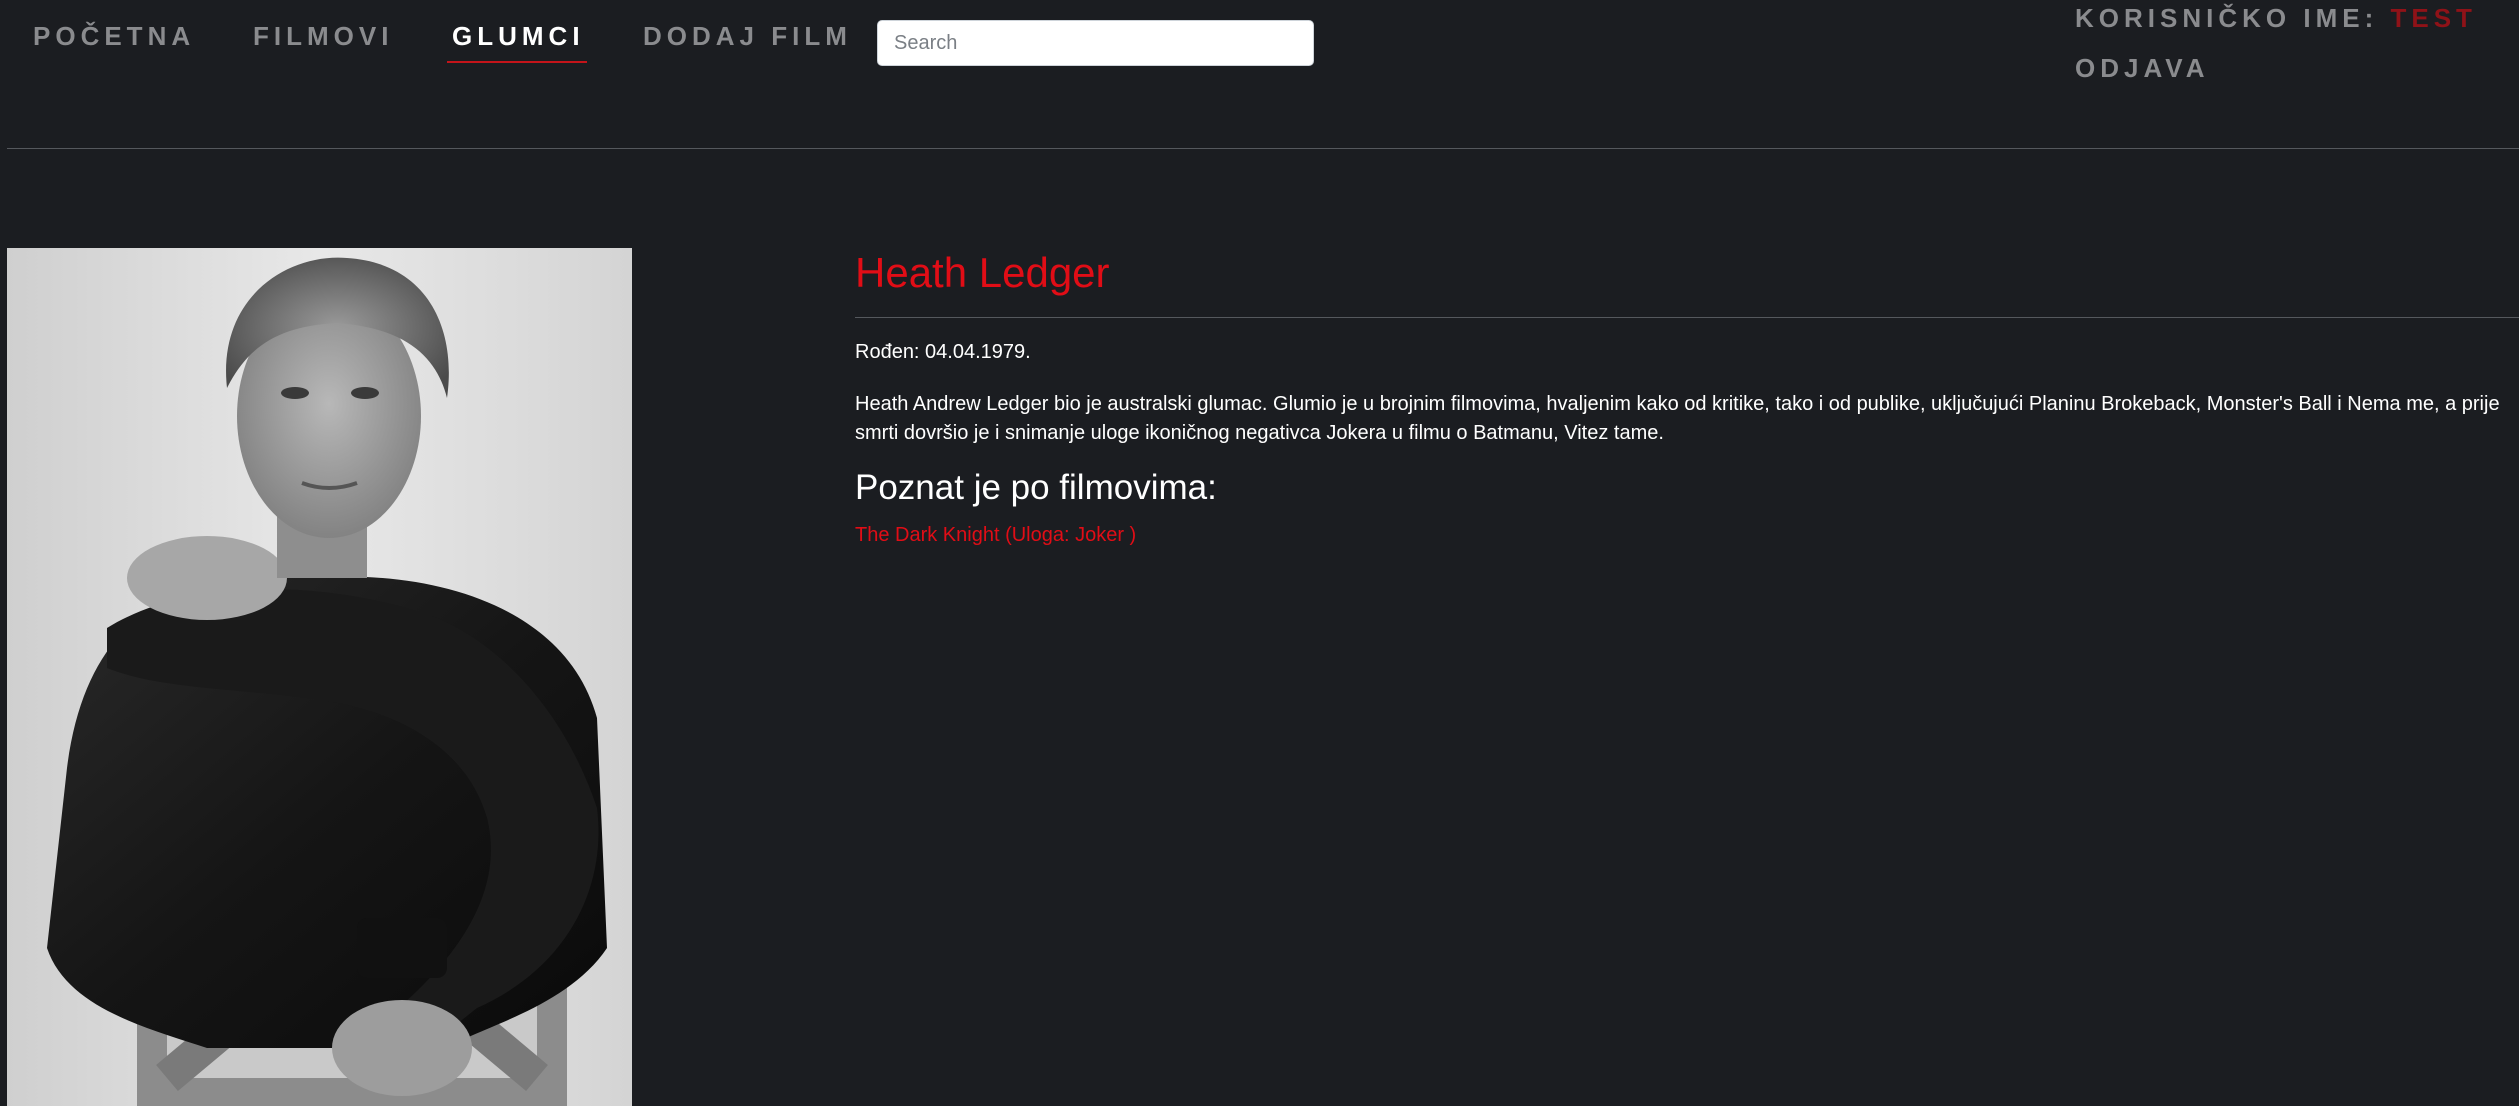 Image resolution: width=2519 pixels, height=1106 pixels. I want to click on actor-name: Heath Ledger, so click(982, 272).